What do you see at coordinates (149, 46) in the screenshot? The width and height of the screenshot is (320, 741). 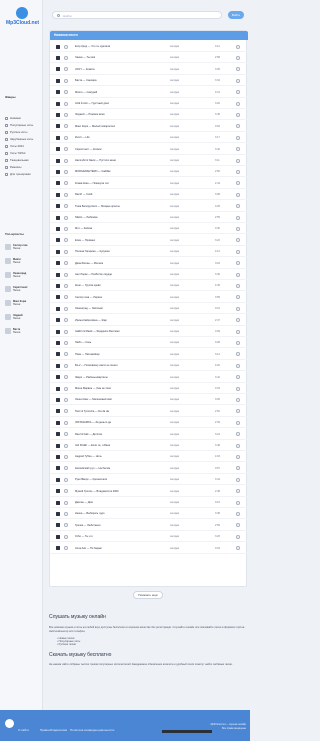 I see `song-row: Егор Крид — Что ты сделала сегодня 3:12` at bounding box center [149, 46].